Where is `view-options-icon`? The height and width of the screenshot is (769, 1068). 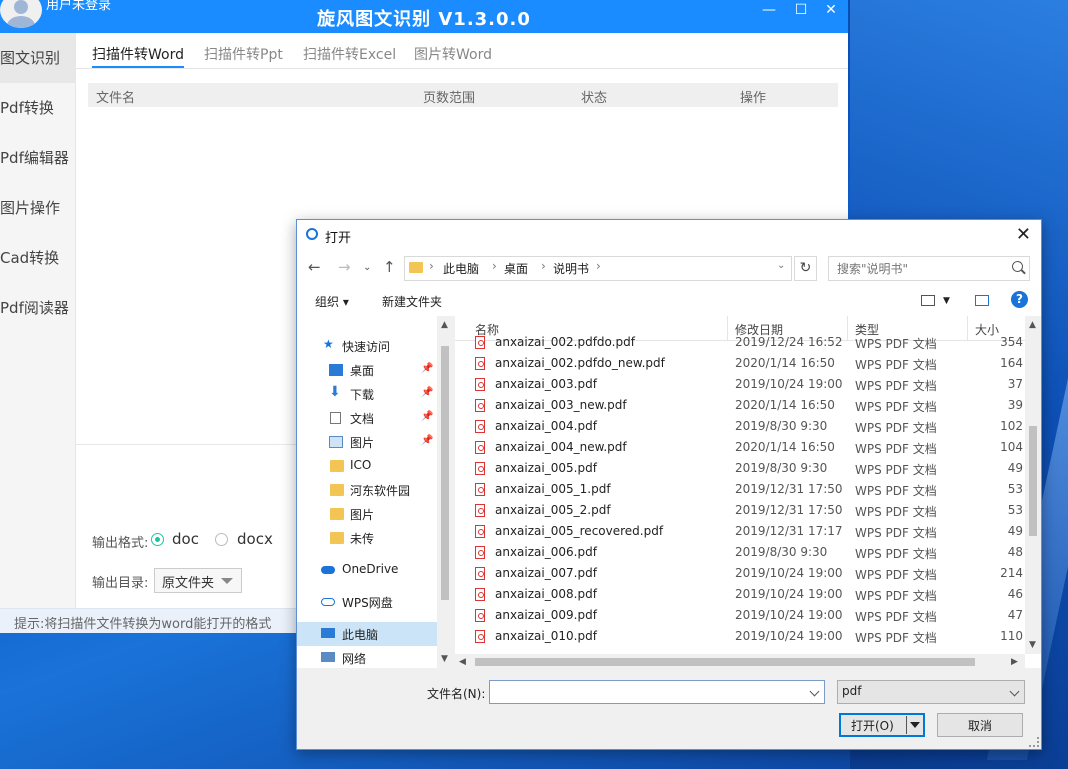 view-options-icon is located at coordinates (928, 300).